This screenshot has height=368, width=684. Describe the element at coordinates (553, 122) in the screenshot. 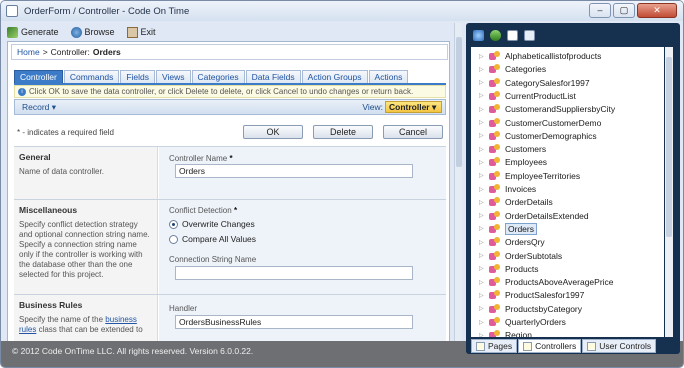

I see `tree-item-label: CustomerCustomerDemo` at that location.